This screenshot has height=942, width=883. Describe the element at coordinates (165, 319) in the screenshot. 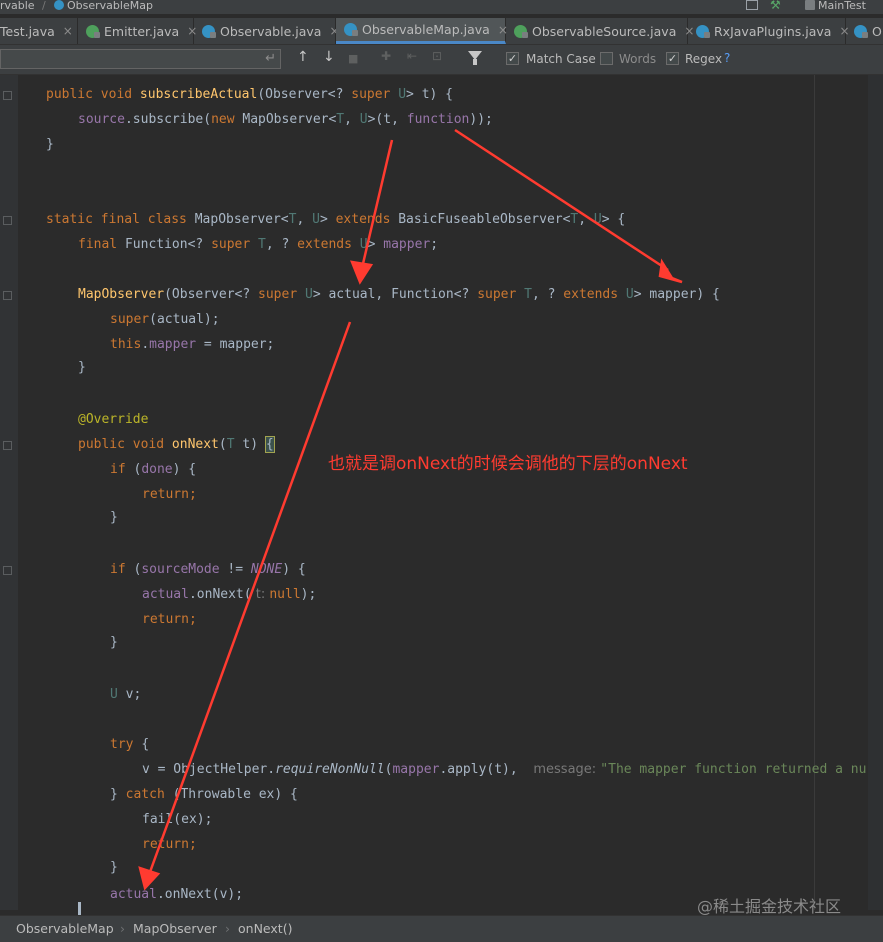

I see `code-line: super(actual);` at that location.